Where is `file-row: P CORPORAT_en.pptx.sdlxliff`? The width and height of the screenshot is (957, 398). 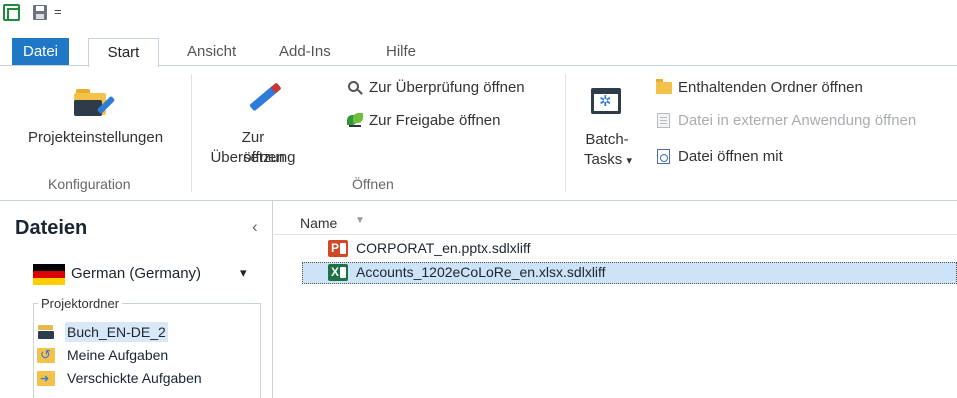
file-row: P CORPORAT_en.pptx.sdlxliff is located at coordinates (629, 249).